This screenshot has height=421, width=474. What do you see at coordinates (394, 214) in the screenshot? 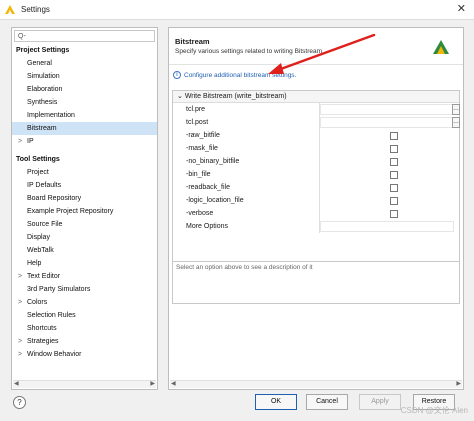
I see `verbose-checkbox` at bounding box center [394, 214].